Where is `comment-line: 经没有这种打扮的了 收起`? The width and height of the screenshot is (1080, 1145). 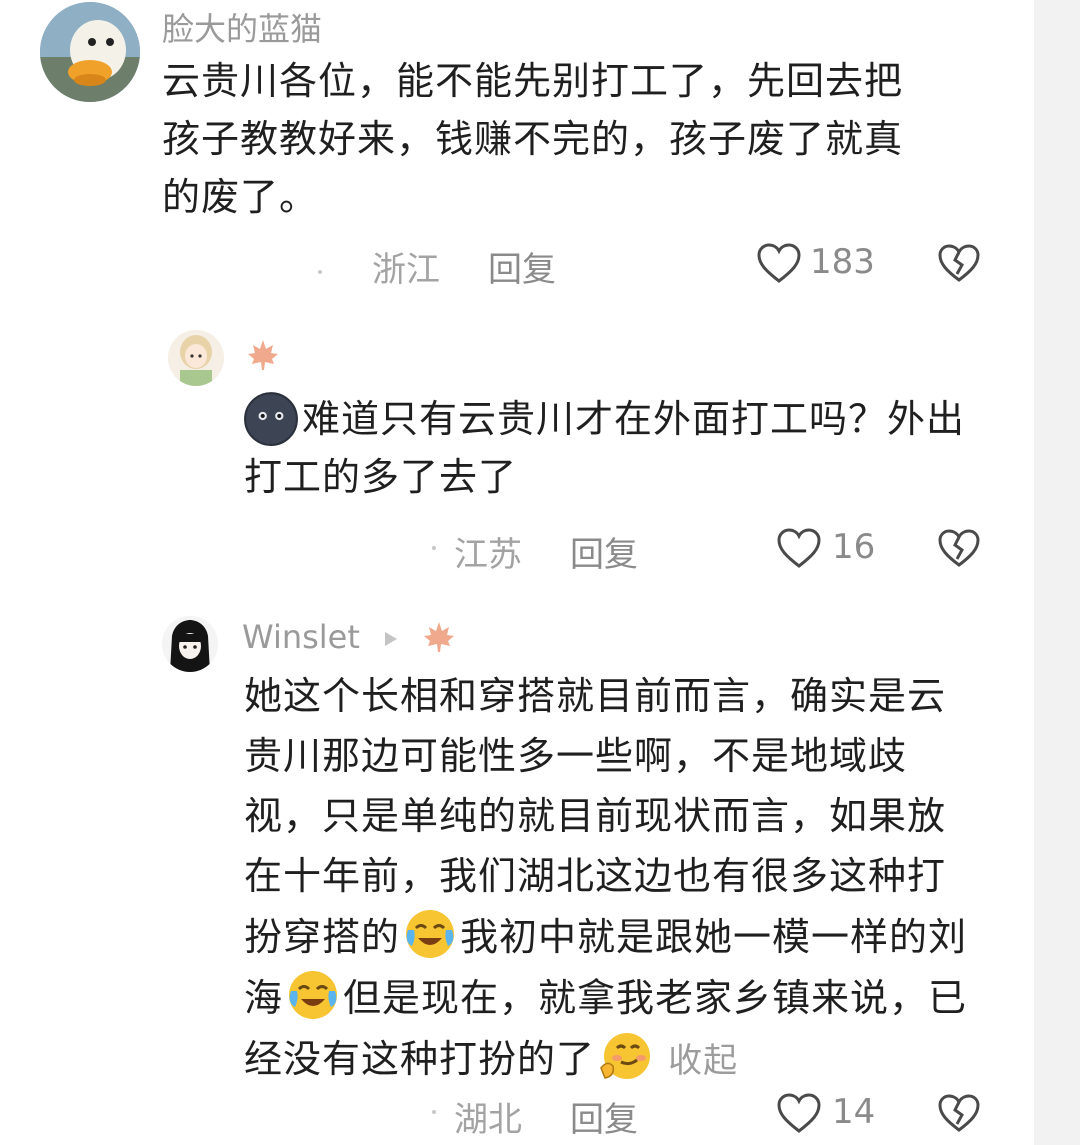
comment-line: 经没有这种打扮的了 收起 is located at coordinates (639, 1059).